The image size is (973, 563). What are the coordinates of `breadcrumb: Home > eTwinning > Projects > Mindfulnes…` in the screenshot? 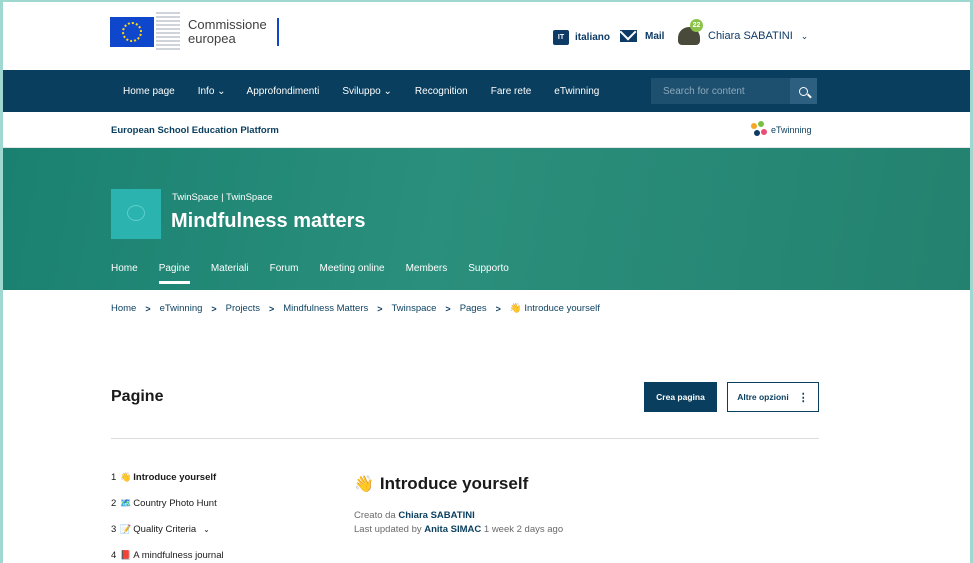 It's located at (355, 308).